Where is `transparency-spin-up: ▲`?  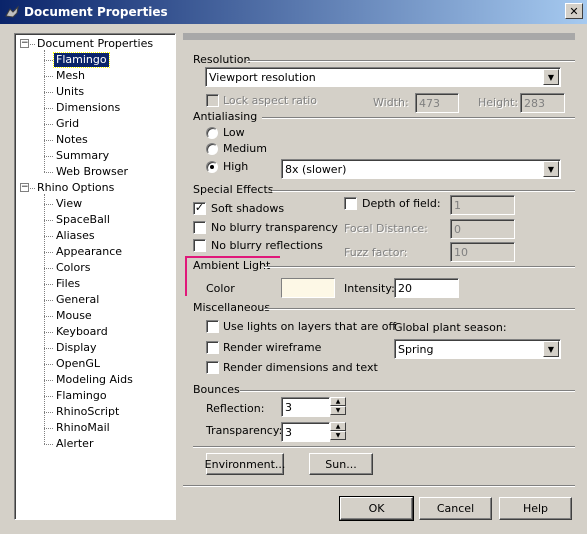
transparency-spin-up: ▲ is located at coordinates (338, 426).